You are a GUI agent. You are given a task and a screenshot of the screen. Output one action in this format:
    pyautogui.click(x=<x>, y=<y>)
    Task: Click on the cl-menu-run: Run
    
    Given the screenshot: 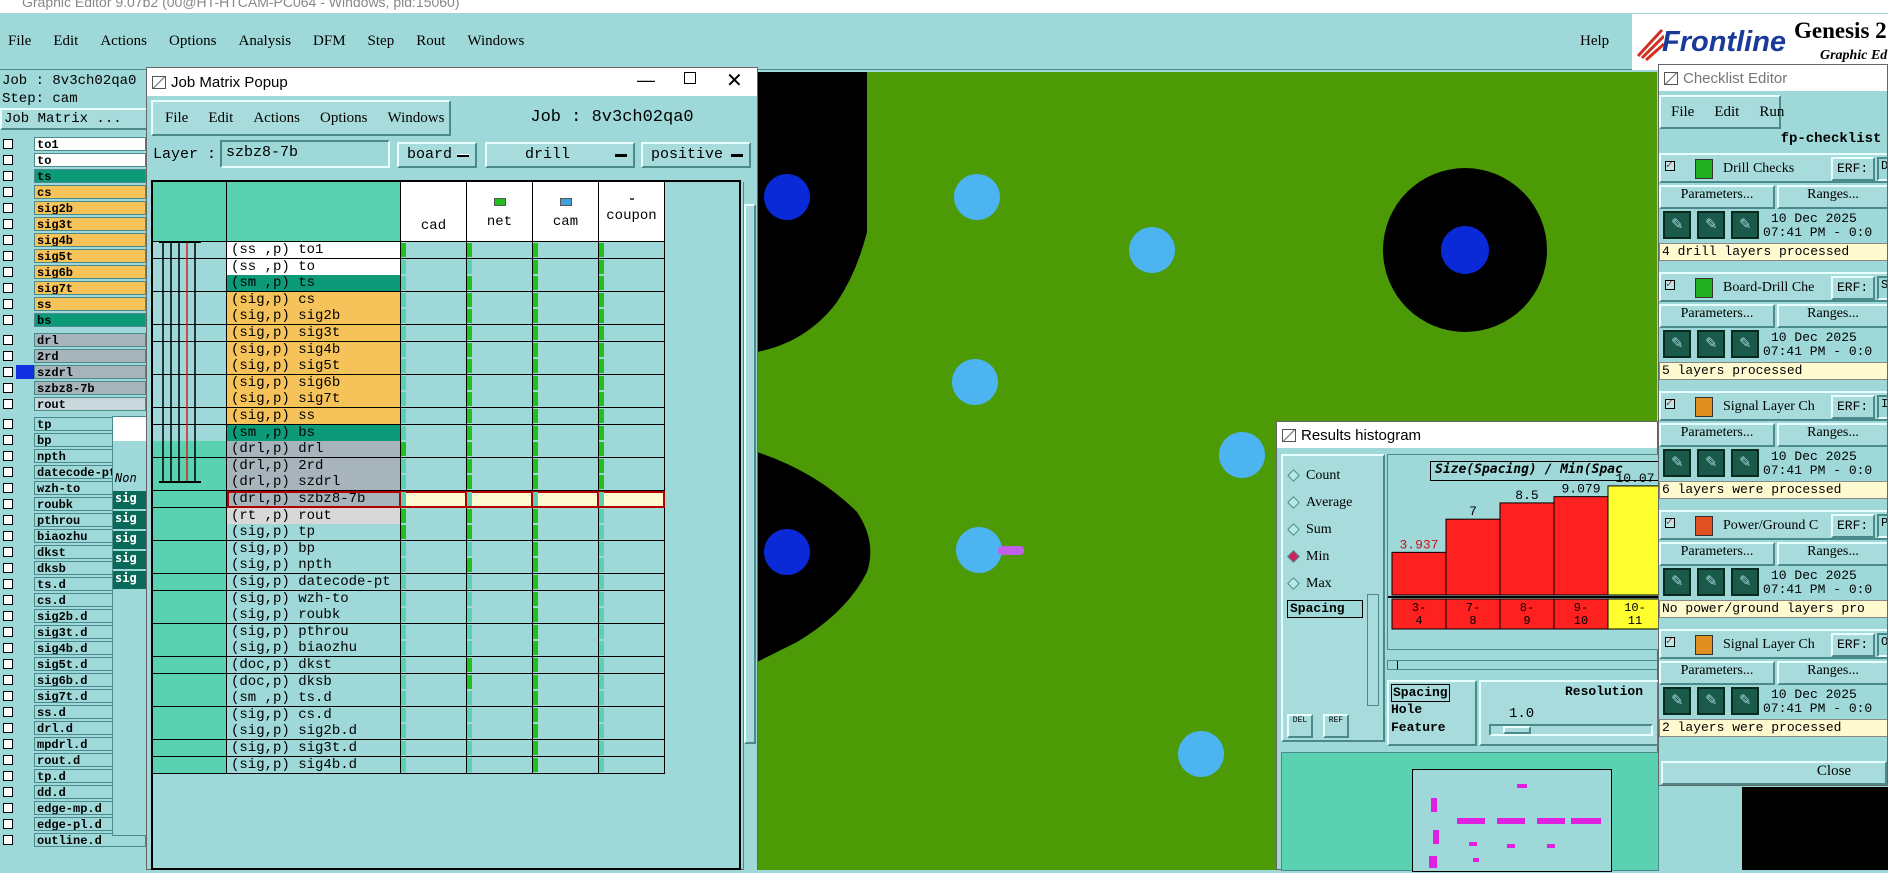 What is the action you would take?
    pyautogui.click(x=1771, y=112)
    